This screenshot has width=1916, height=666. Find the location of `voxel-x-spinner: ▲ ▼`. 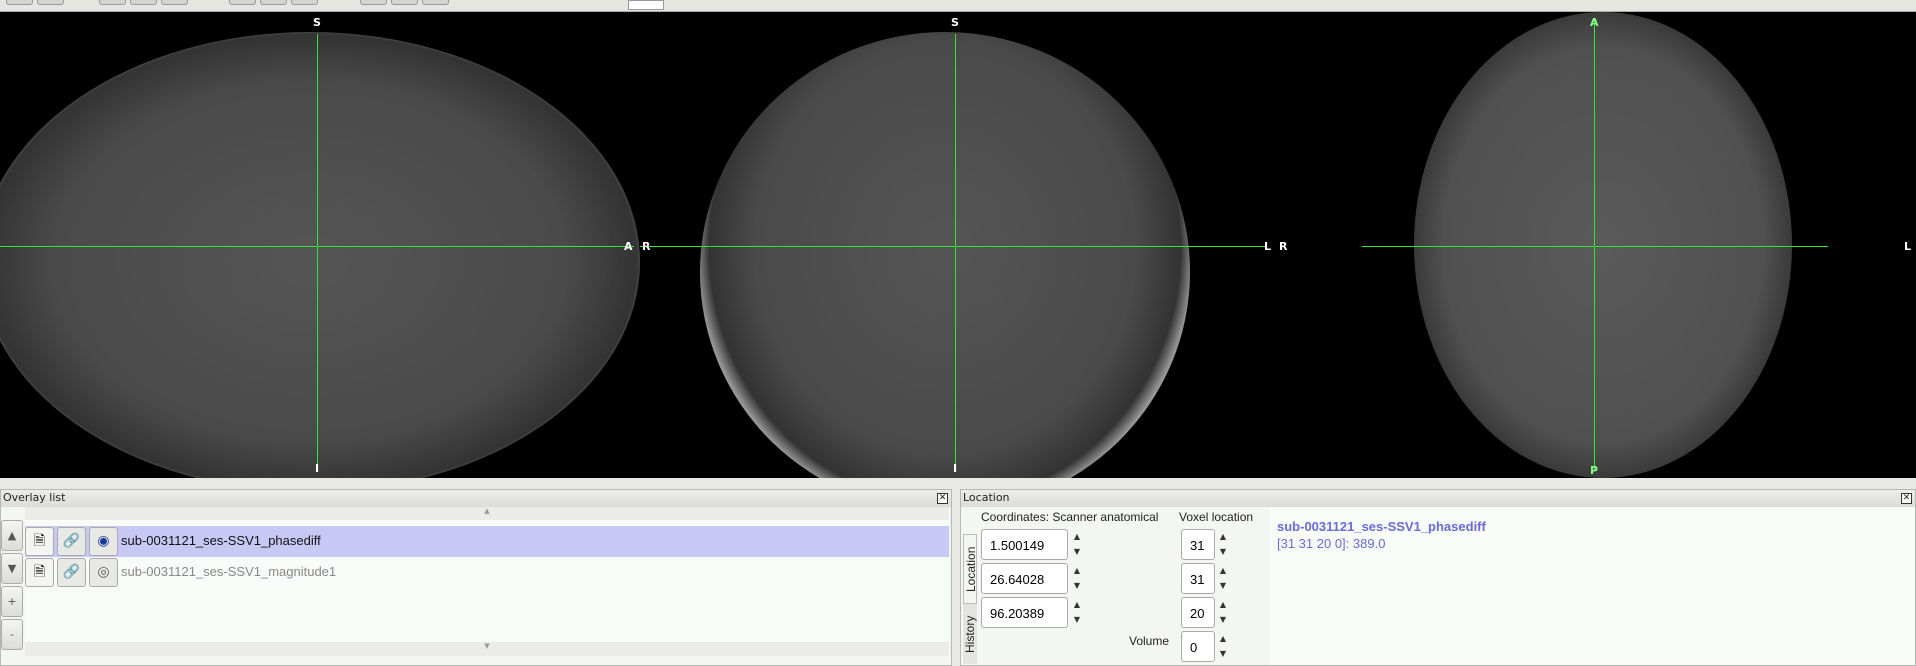

voxel-x-spinner: ▲ ▼ is located at coordinates (1223, 544).